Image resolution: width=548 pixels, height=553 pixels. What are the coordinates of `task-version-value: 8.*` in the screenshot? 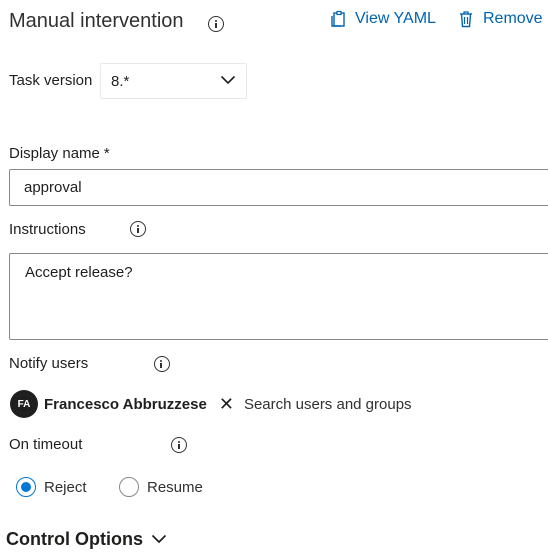 It's located at (120, 81).